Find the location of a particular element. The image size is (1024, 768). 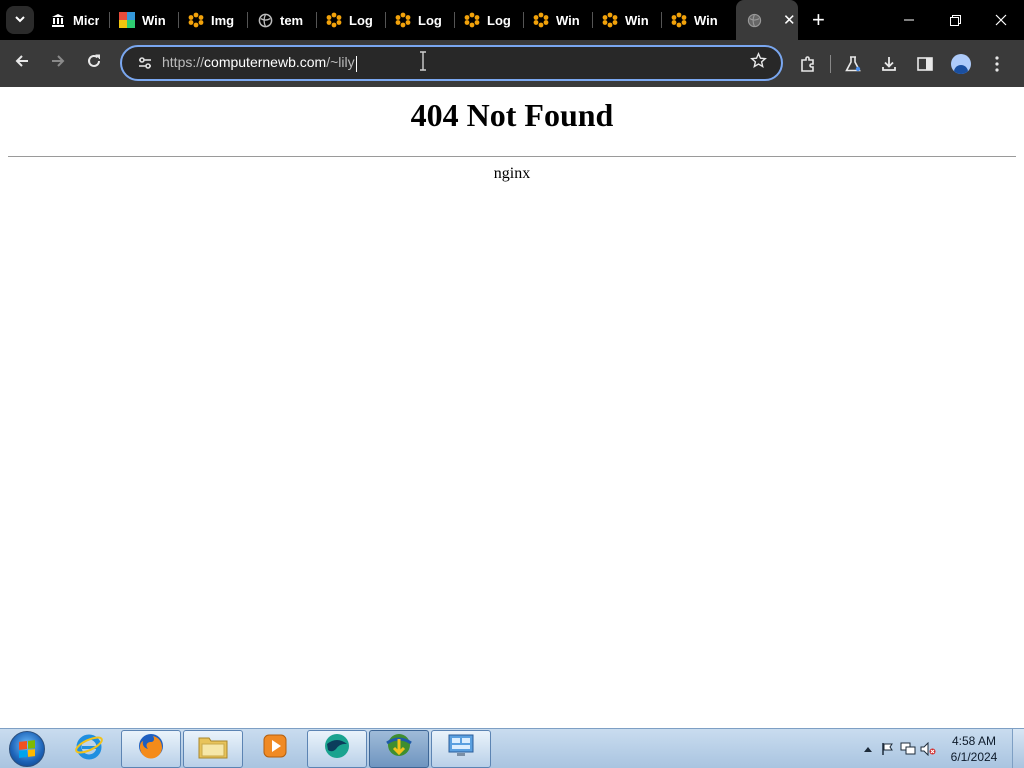

clock-date: 6/1/2024 is located at coordinates (974, 757).